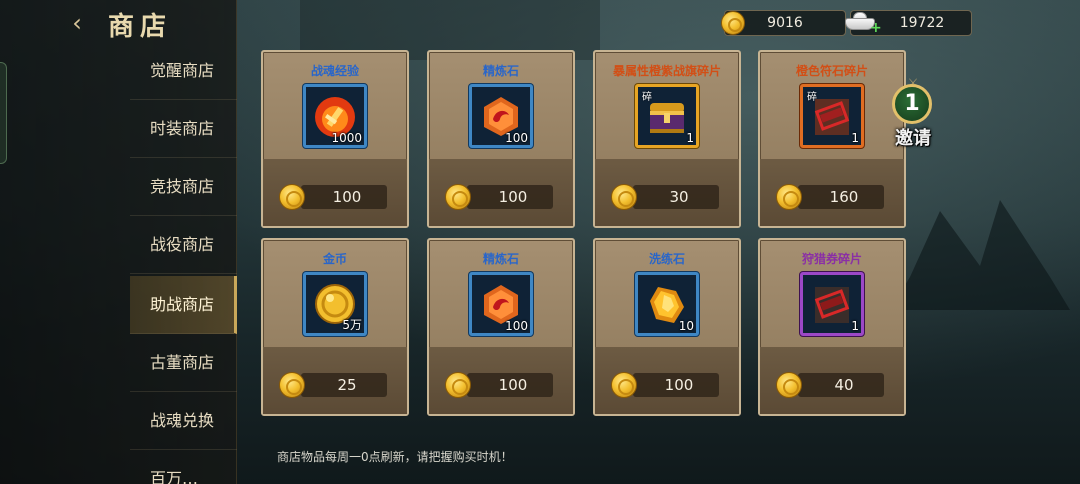 The width and height of the screenshot is (1080, 484). I want to click on sidebar-edge-tab, so click(3, 113).